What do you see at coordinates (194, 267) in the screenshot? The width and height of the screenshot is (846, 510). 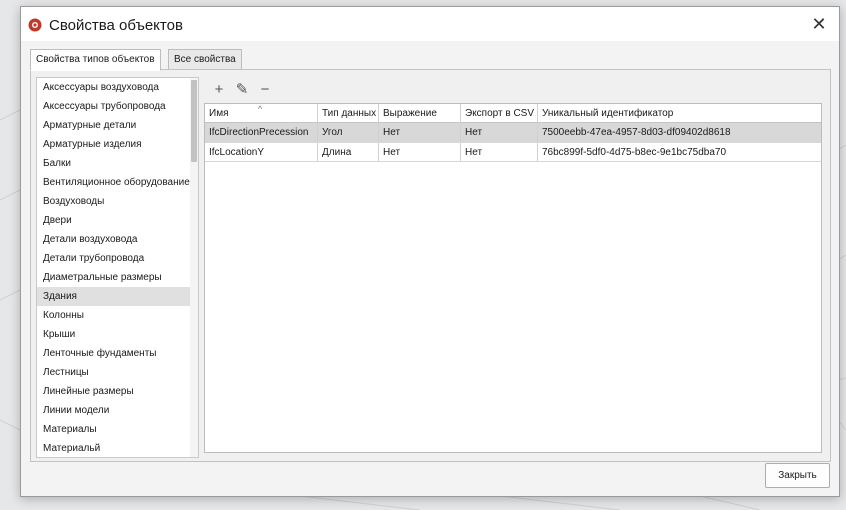 I see `list-scrollbar` at bounding box center [194, 267].